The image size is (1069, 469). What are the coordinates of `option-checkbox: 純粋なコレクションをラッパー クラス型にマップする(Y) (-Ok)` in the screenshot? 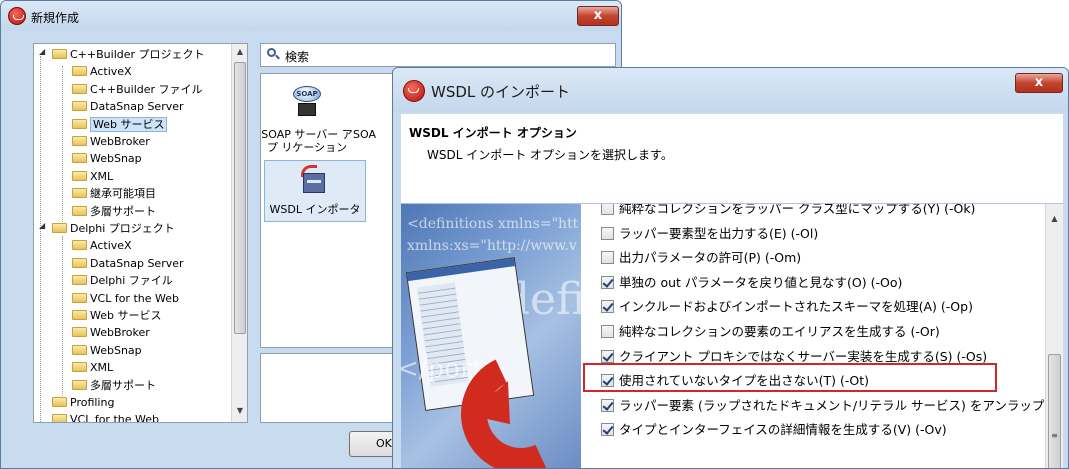 It's located at (788, 212).